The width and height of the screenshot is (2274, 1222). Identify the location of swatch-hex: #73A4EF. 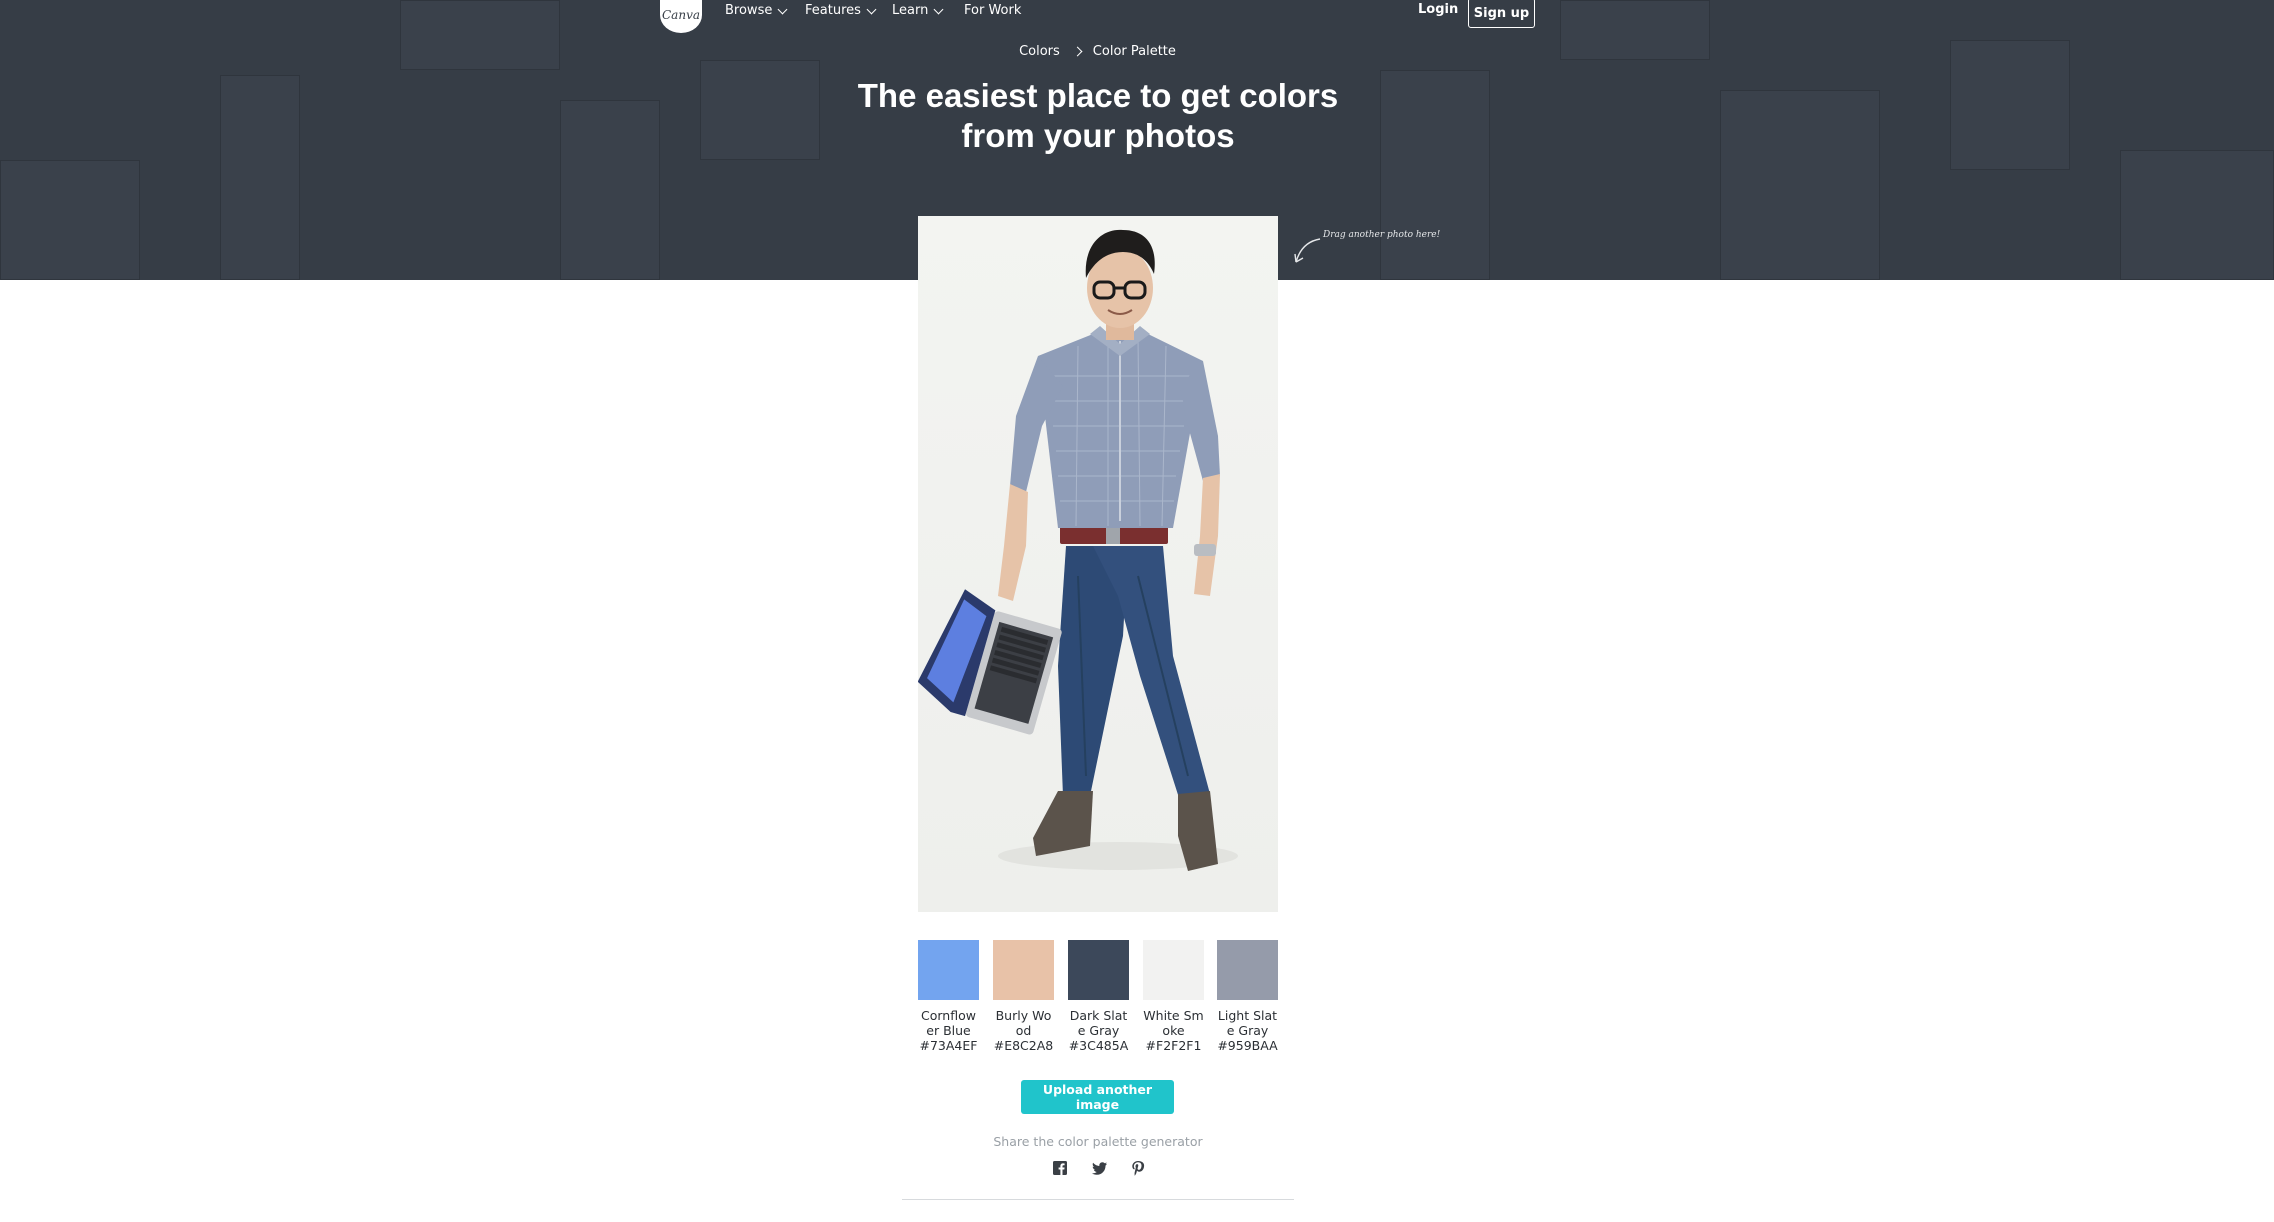
(948, 1045).